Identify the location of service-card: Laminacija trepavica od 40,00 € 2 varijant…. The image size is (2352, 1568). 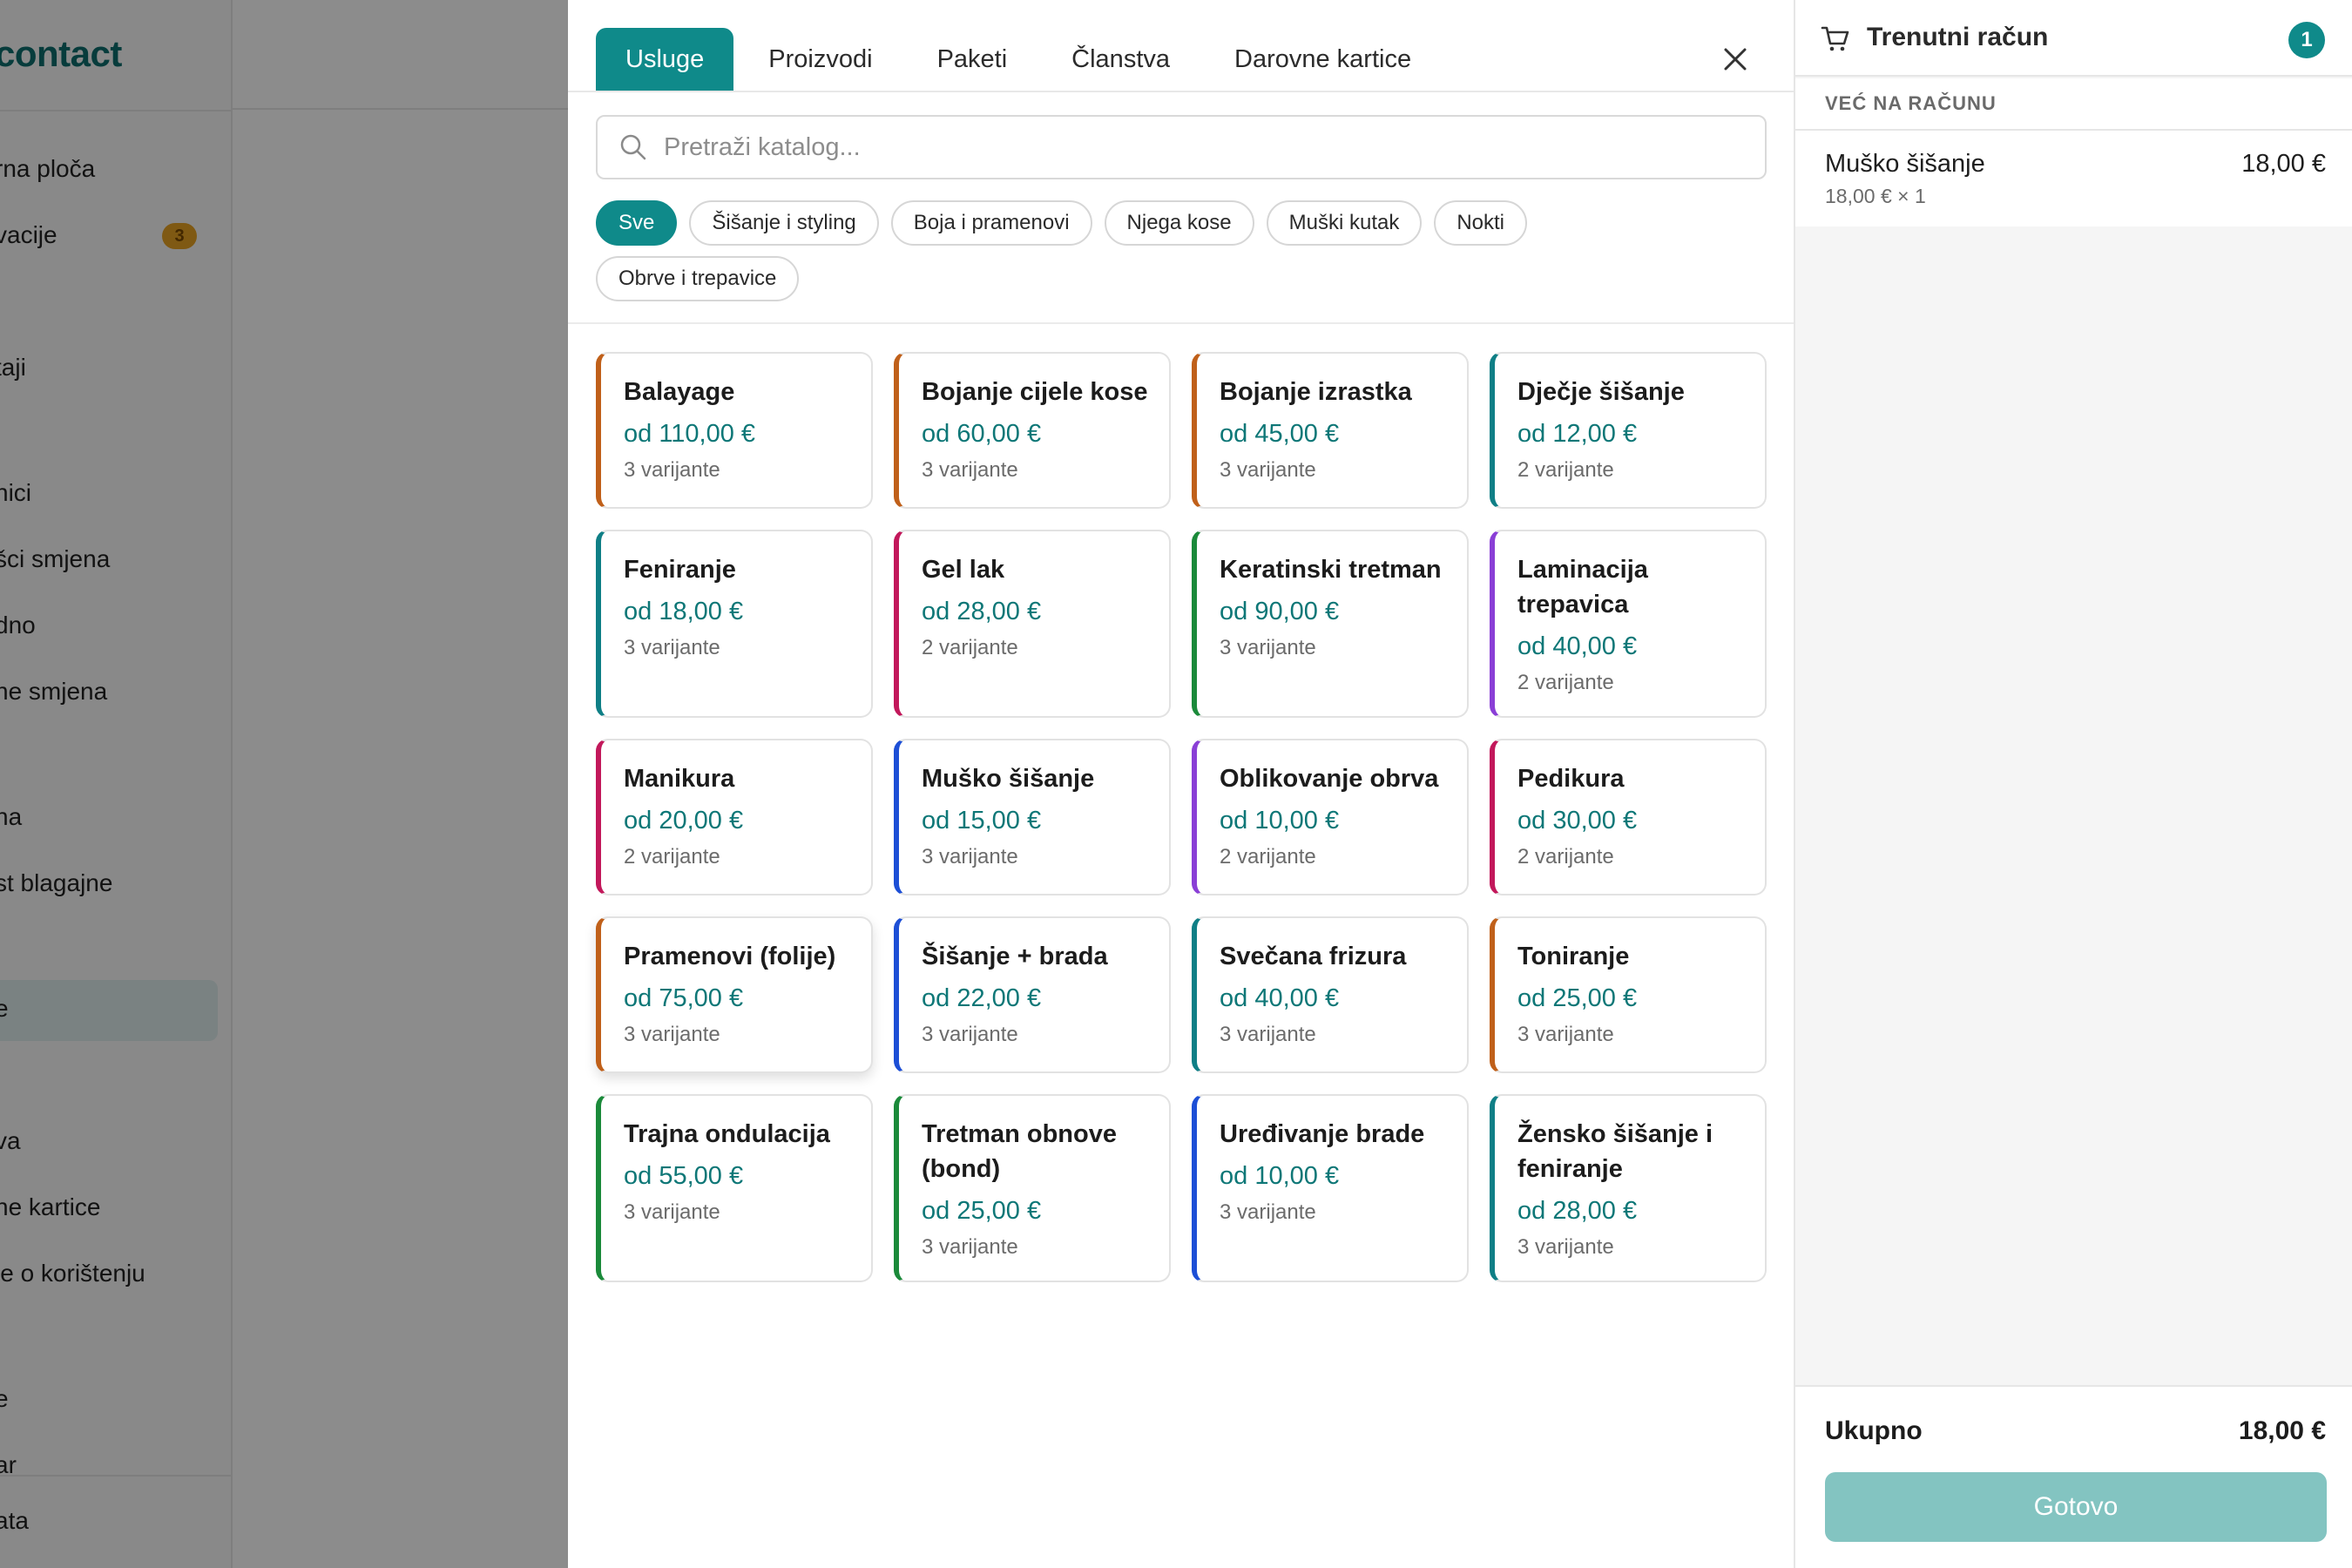
(1628, 624).